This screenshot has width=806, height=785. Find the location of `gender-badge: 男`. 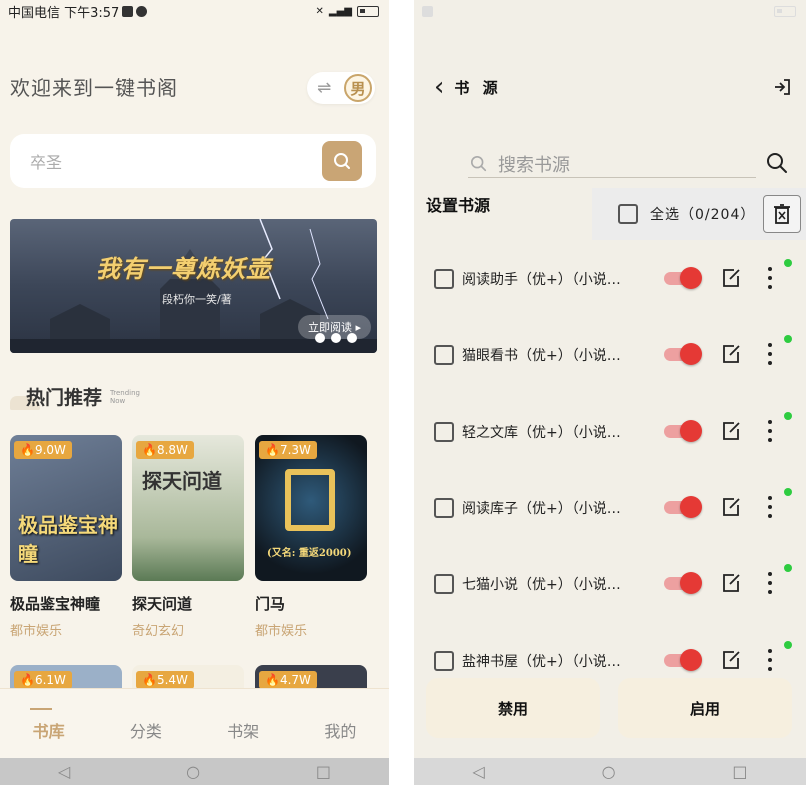

gender-badge: 男 is located at coordinates (358, 88).